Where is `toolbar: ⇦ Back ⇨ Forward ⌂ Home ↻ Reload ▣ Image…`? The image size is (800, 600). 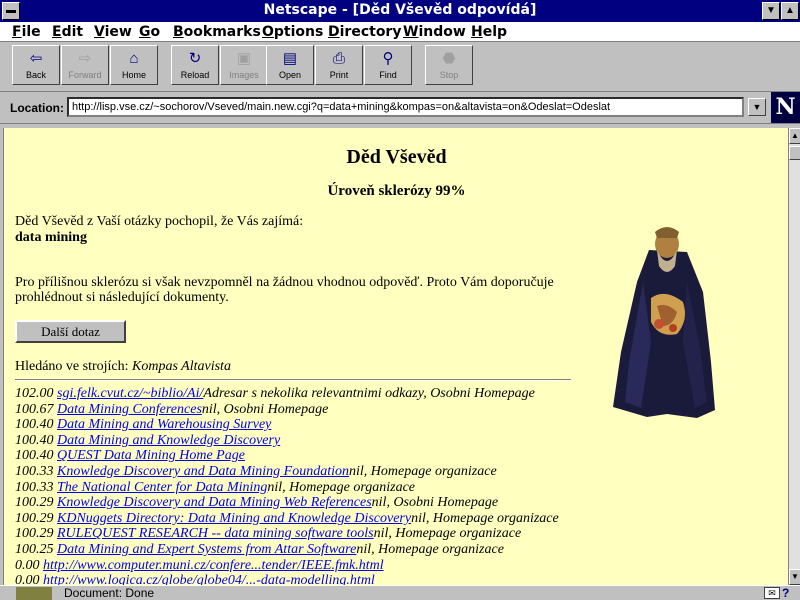
toolbar: ⇦ Back ⇨ Forward ⌂ Home ↻ Reload ▣ Image… is located at coordinates (400, 67).